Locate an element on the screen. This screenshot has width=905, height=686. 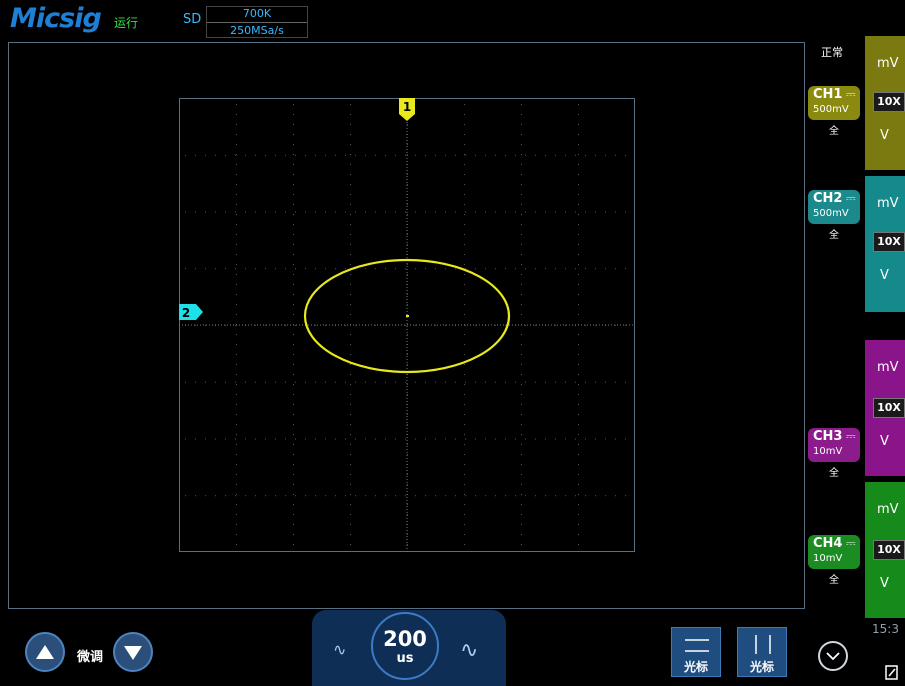
fine-down-button is located at coordinates (133, 652).